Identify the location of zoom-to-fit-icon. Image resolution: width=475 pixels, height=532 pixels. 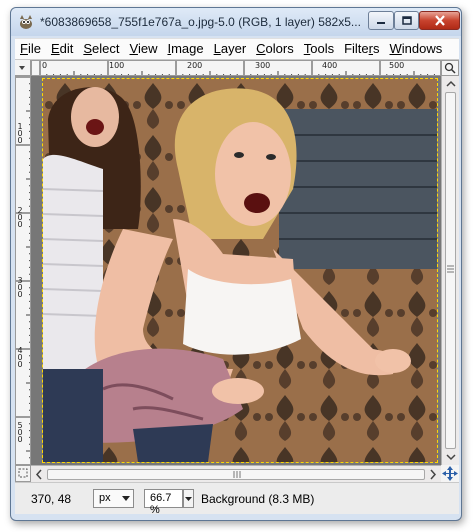
(450, 68).